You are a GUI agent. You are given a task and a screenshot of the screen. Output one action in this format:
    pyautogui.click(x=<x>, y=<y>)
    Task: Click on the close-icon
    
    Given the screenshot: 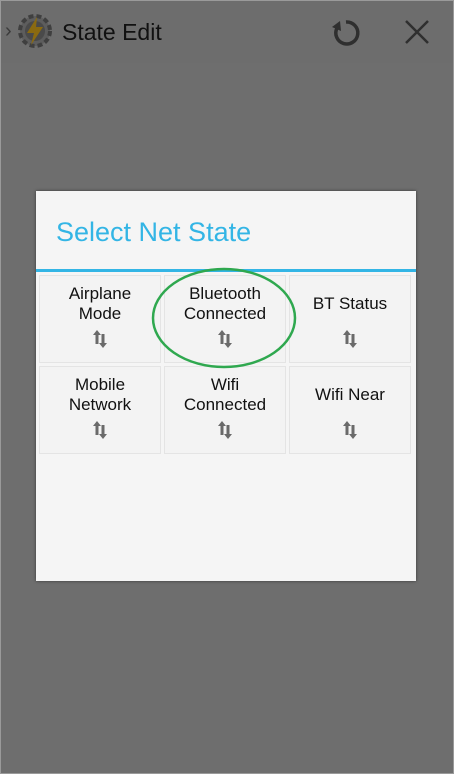 What is the action you would take?
    pyautogui.click(x=417, y=32)
    